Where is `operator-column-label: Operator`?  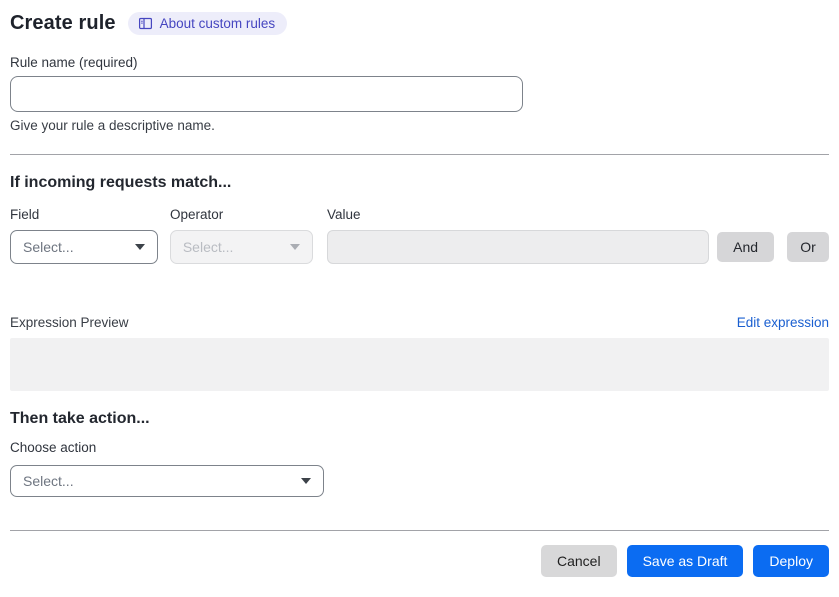
operator-column-label: Operator is located at coordinates (197, 214).